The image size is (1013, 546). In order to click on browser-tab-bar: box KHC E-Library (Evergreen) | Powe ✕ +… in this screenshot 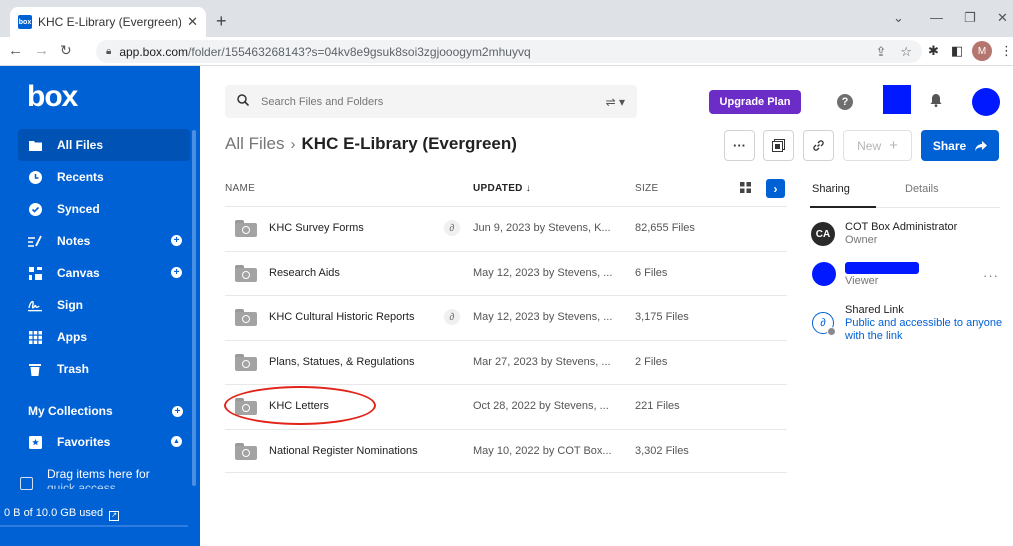, I will do `click(506, 18)`.